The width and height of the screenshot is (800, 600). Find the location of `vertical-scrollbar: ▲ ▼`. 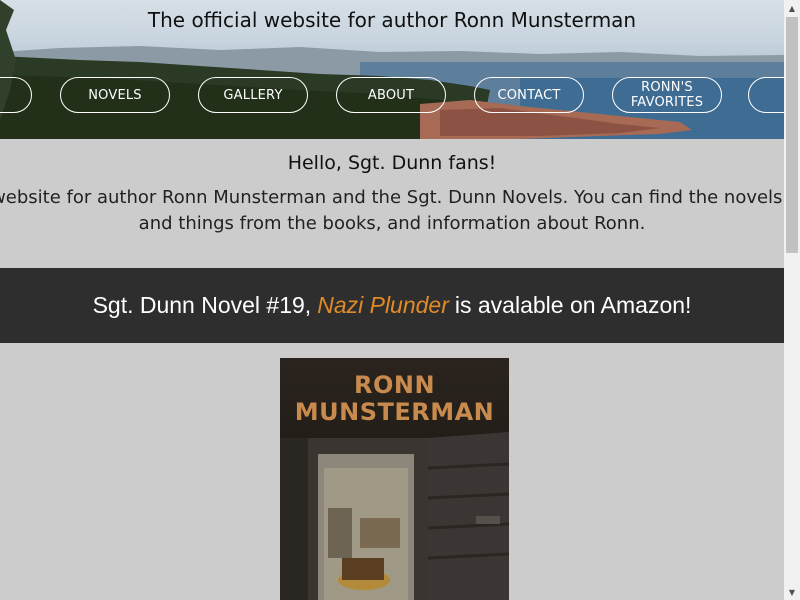

vertical-scrollbar: ▲ ▼ is located at coordinates (792, 300).